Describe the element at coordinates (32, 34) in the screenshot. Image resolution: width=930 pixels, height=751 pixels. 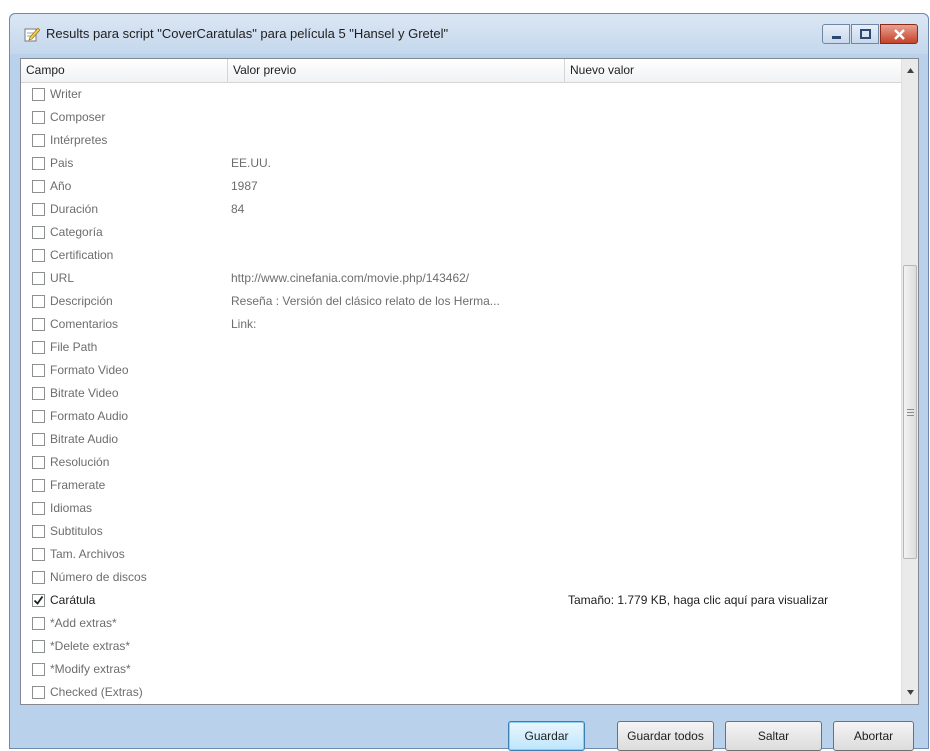
I see `pencil-note-icon` at that location.